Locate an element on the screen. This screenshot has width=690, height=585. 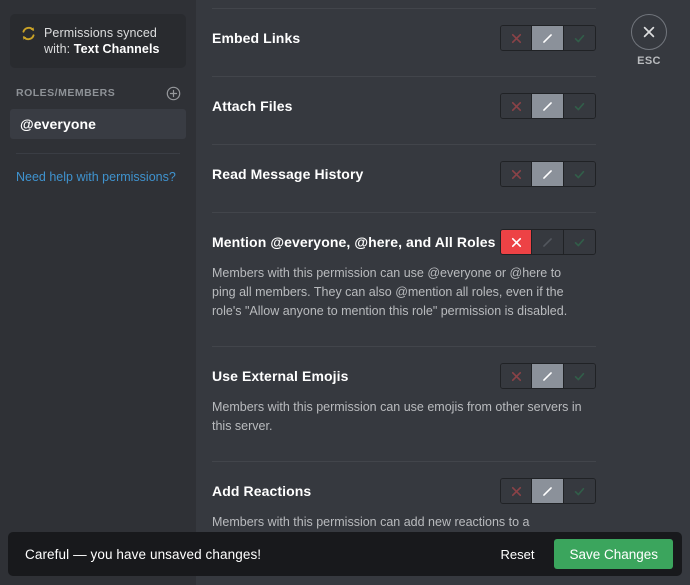
sync-banner-line2-prefix: with: is located at coordinates (59, 49).